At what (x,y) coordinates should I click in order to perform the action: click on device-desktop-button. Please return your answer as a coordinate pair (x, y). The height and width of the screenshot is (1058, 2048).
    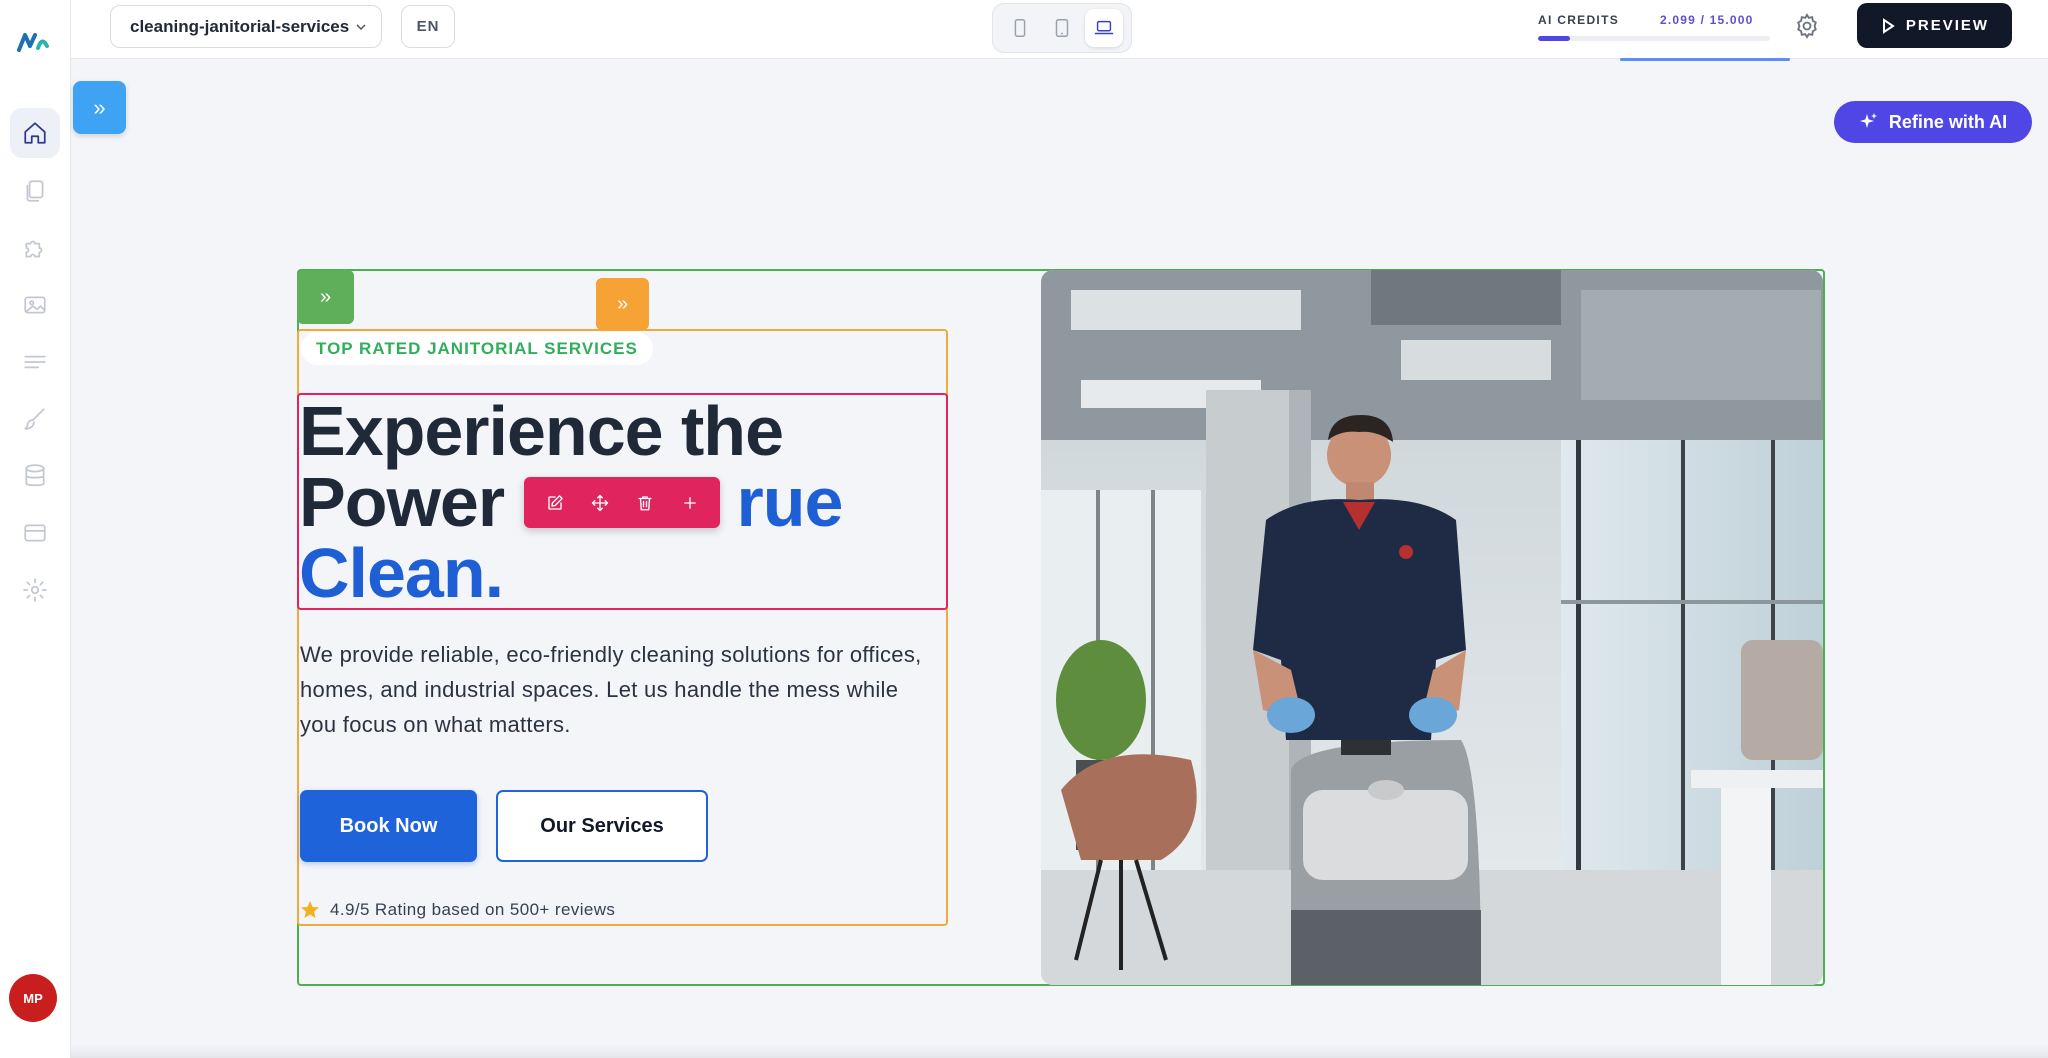
    Looking at the image, I should click on (1104, 28).